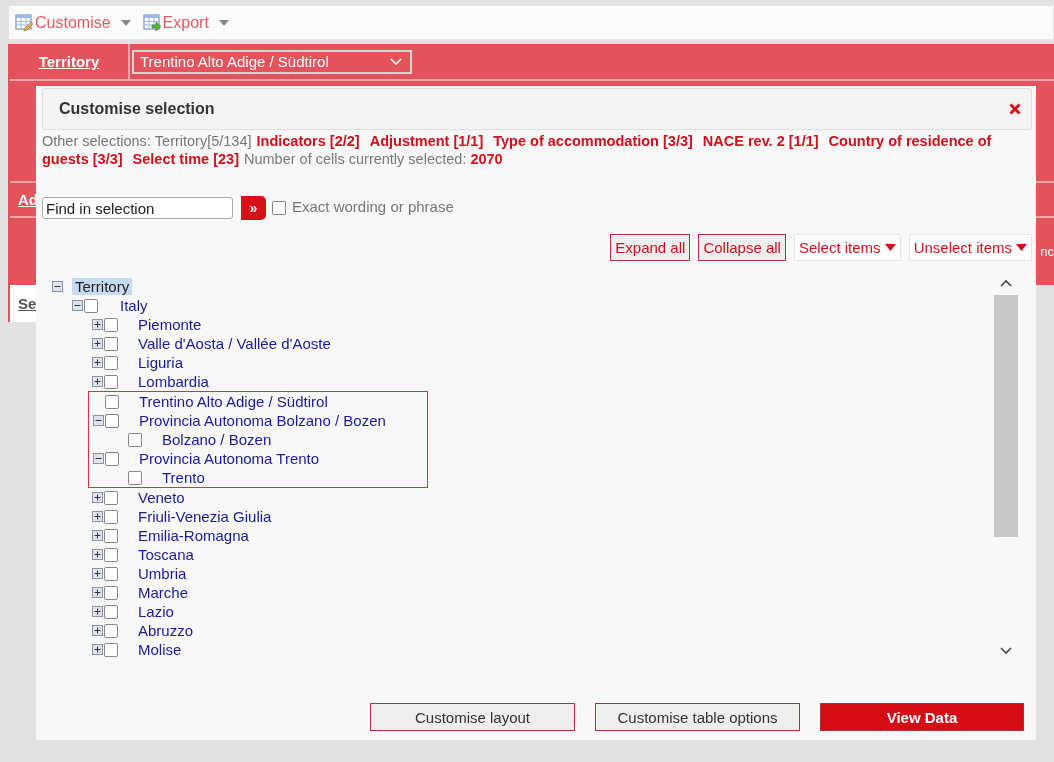  Describe the element at coordinates (161, 497) in the screenshot. I see `tree-item: Veneto` at that location.